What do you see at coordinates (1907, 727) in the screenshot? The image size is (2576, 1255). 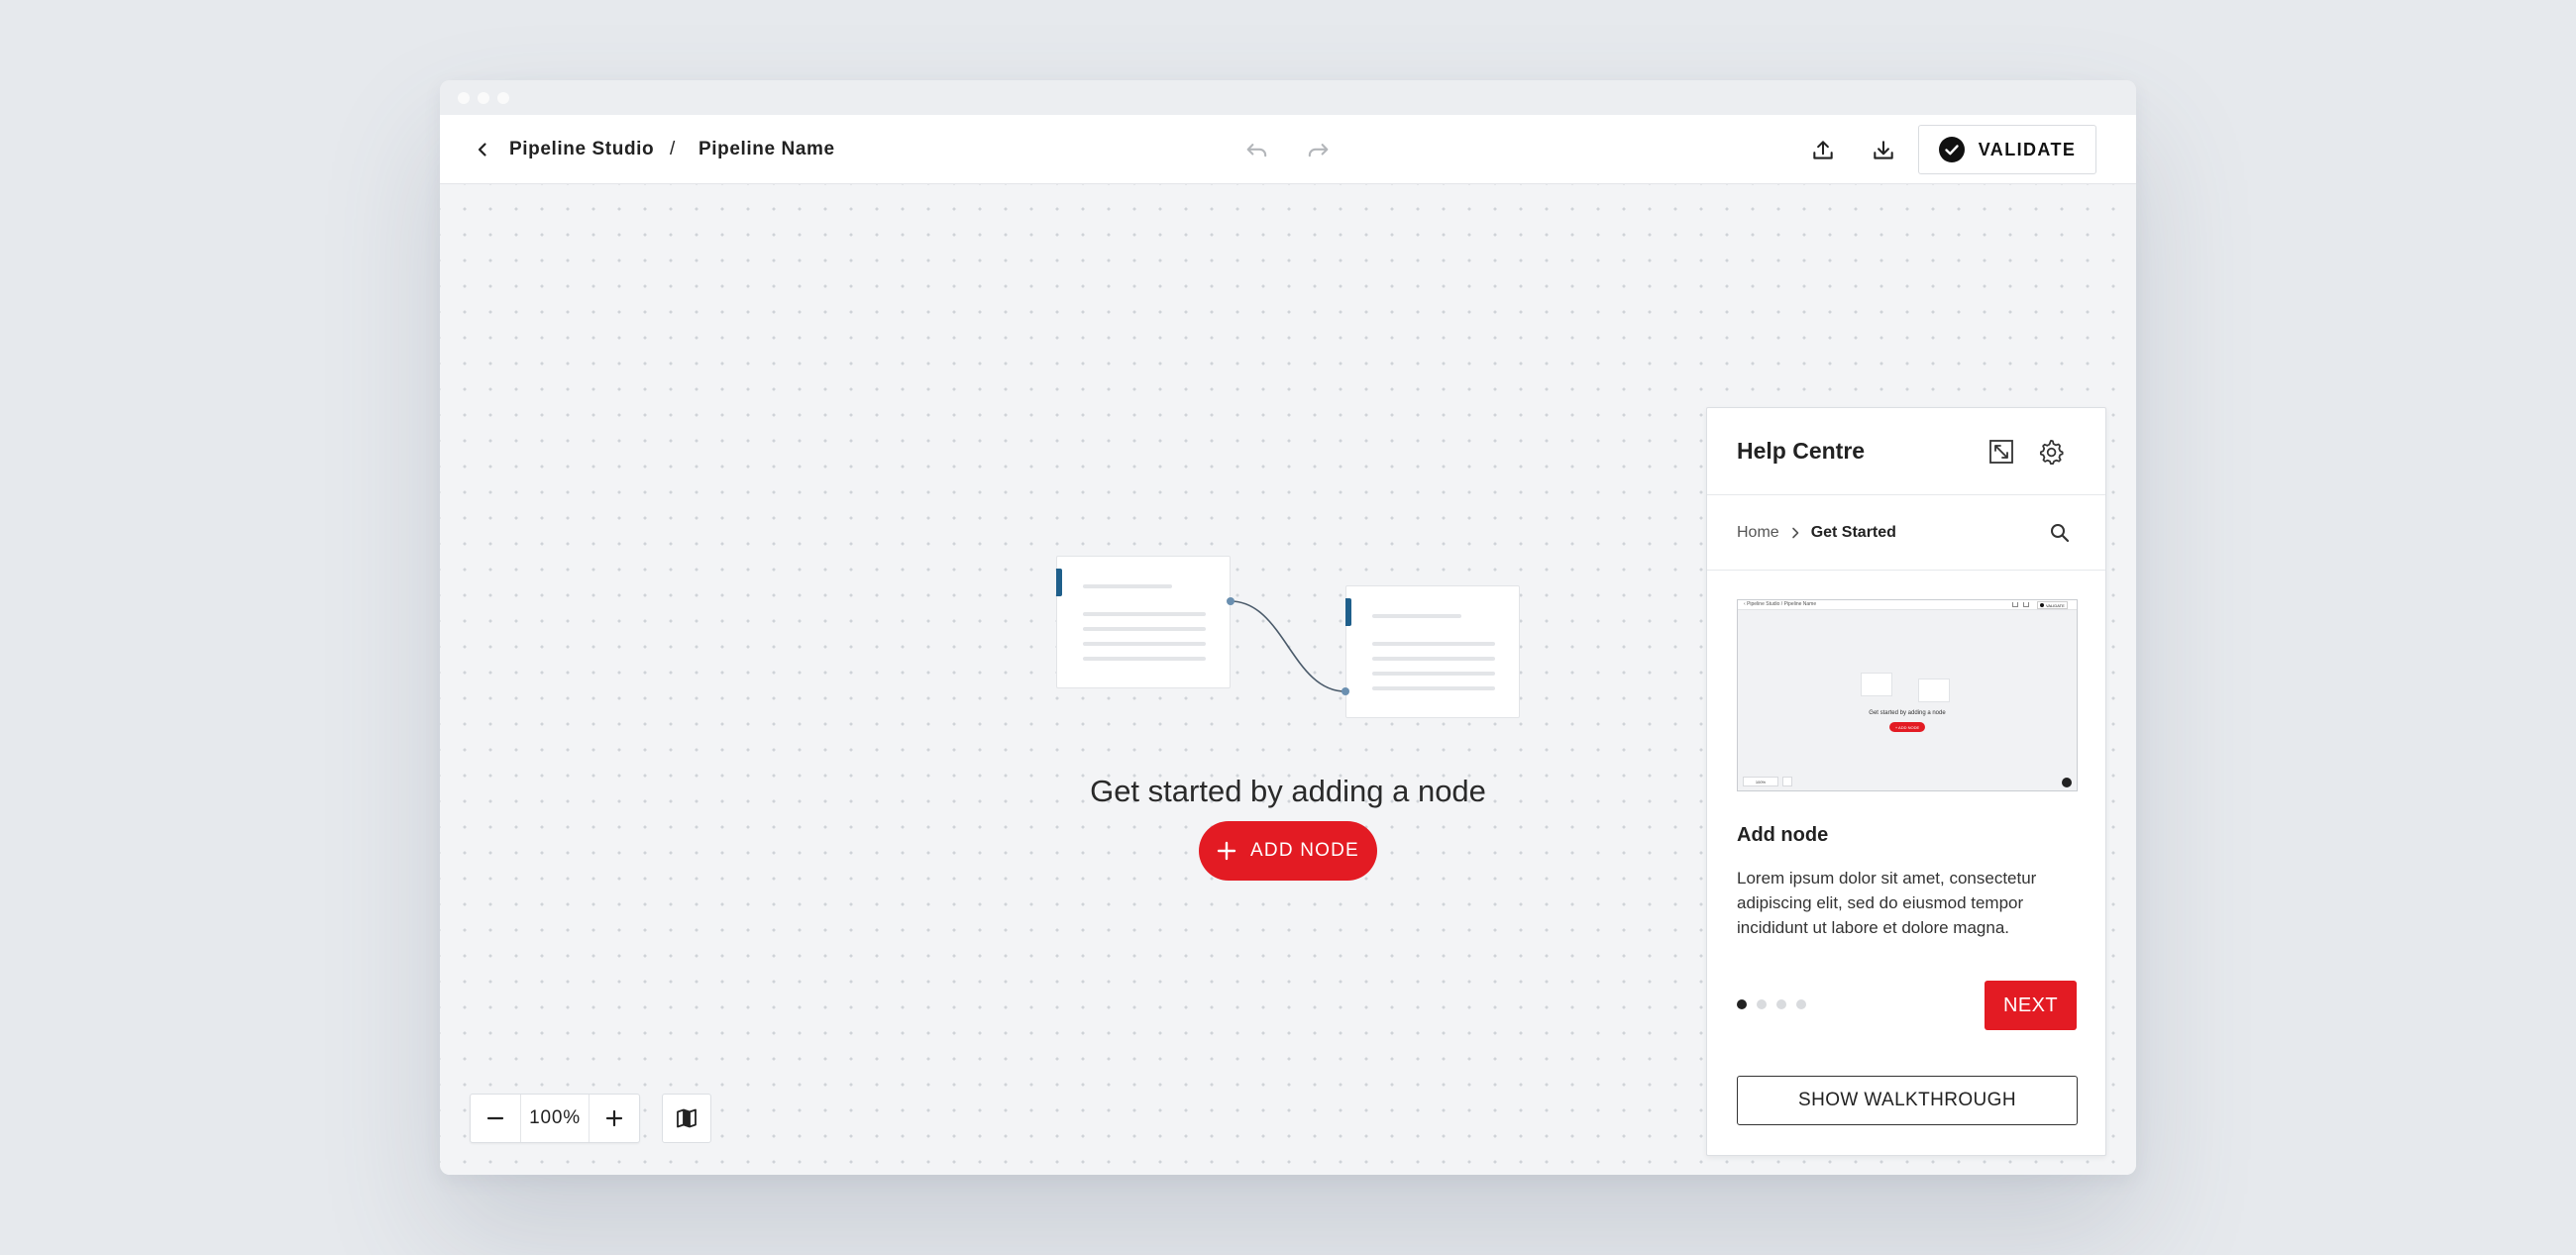 I see `preview-add-node-label: + ADD NODE` at bounding box center [1907, 727].